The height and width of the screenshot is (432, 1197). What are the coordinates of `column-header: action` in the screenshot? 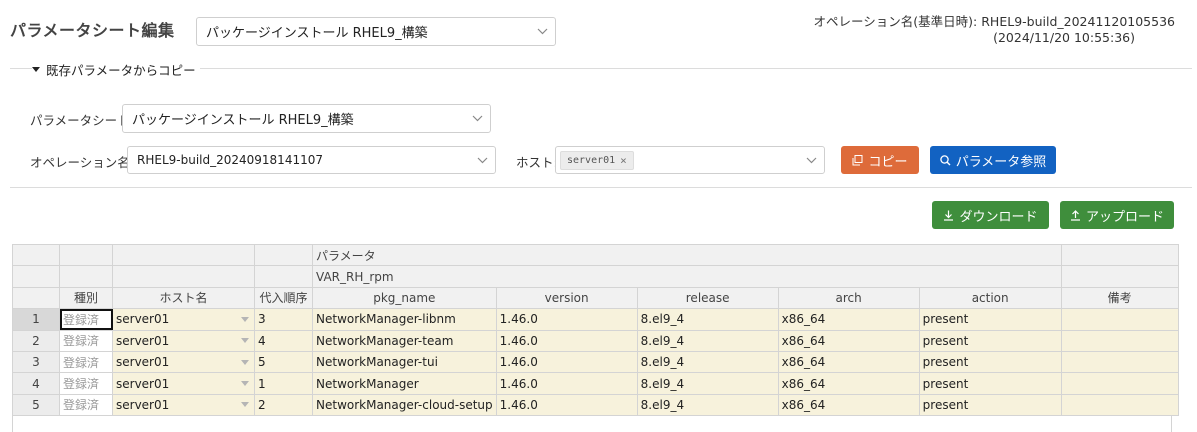 It's located at (990, 298).